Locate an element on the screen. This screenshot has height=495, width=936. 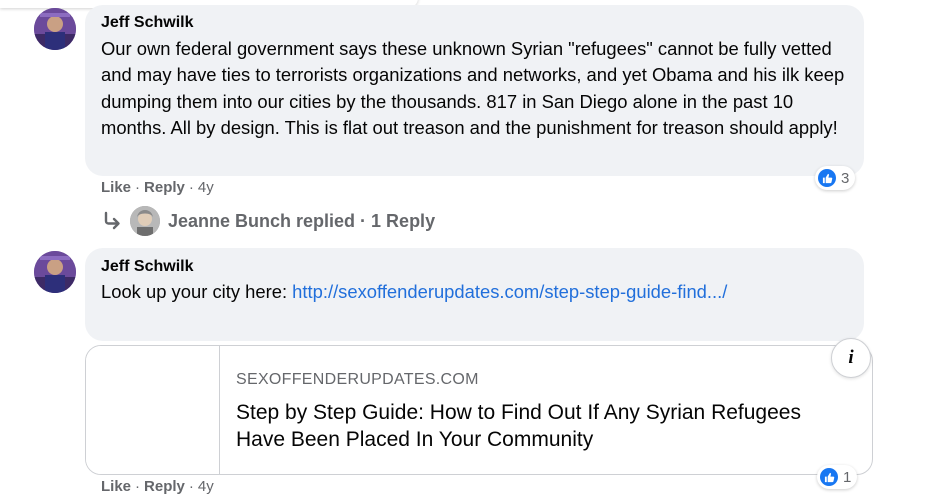
link-preview-thumbnail is located at coordinates (153, 410).